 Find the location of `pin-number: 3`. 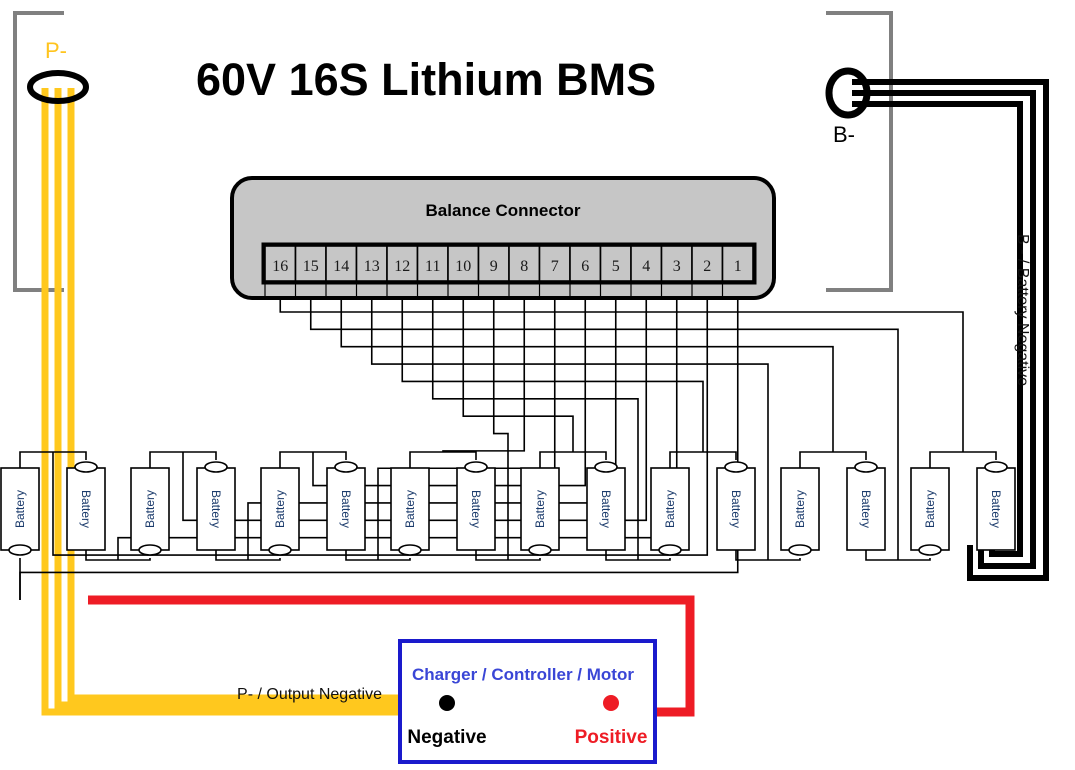

pin-number: 3 is located at coordinates (677, 266).